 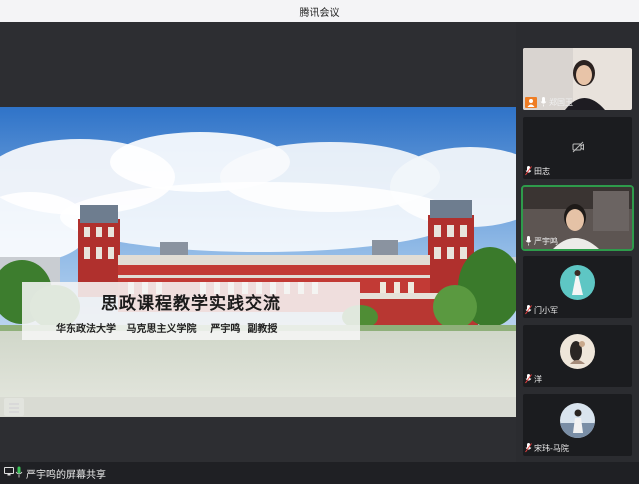 I want to click on participant-tile-active: 严宇鸣, so click(x=577, y=218).